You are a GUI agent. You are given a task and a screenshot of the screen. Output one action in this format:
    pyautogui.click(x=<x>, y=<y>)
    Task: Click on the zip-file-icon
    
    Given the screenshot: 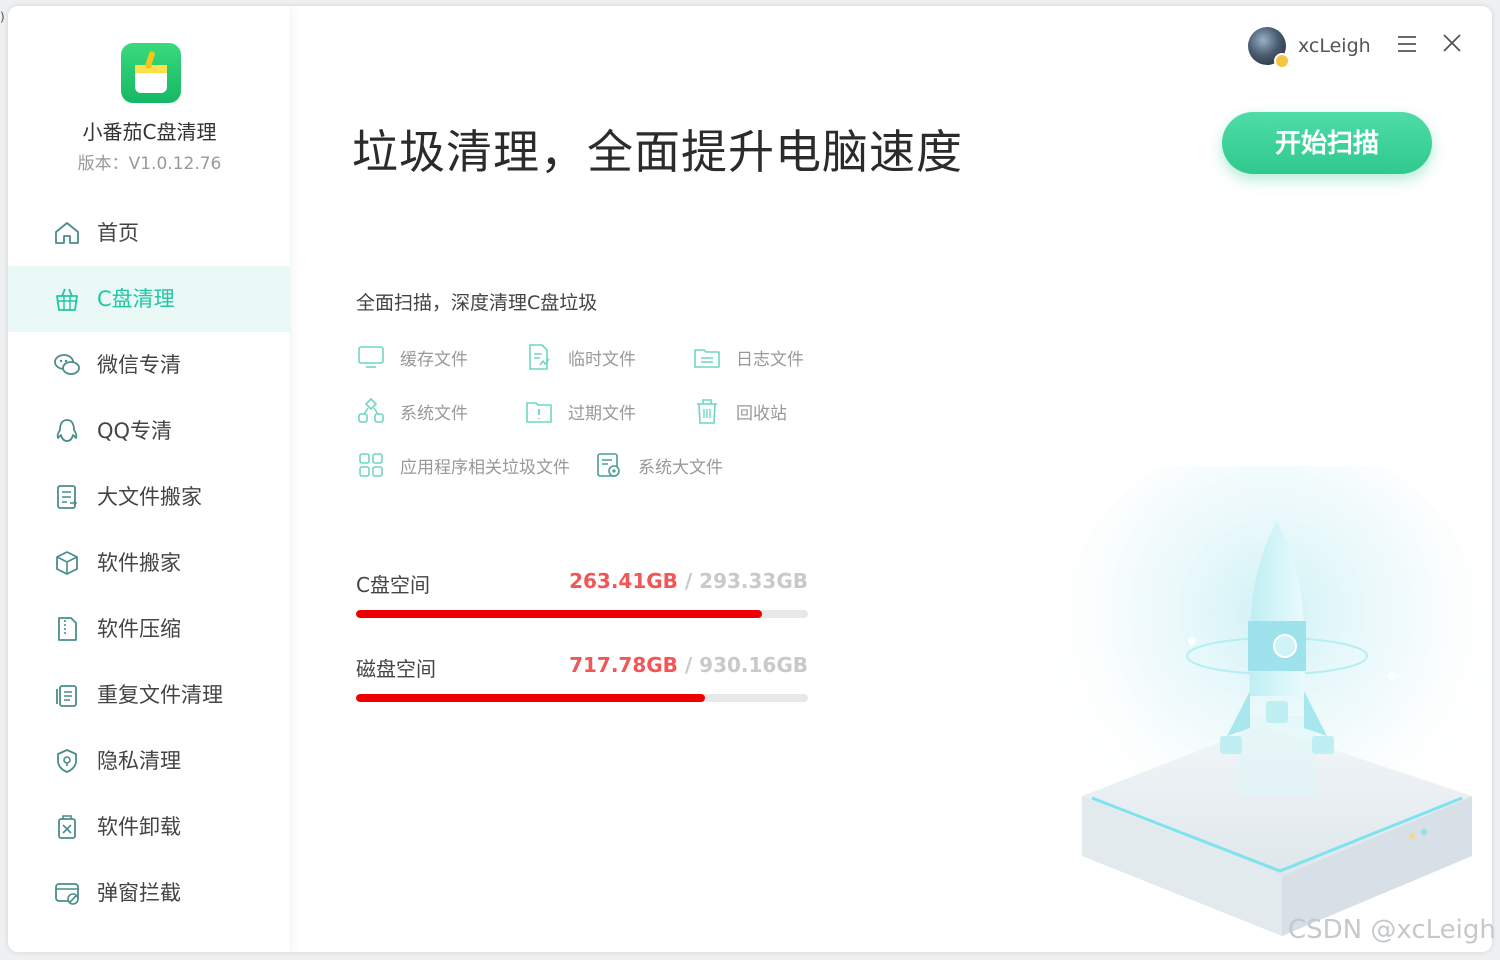 What is the action you would take?
    pyautogui.click(x=67, y=629)
    